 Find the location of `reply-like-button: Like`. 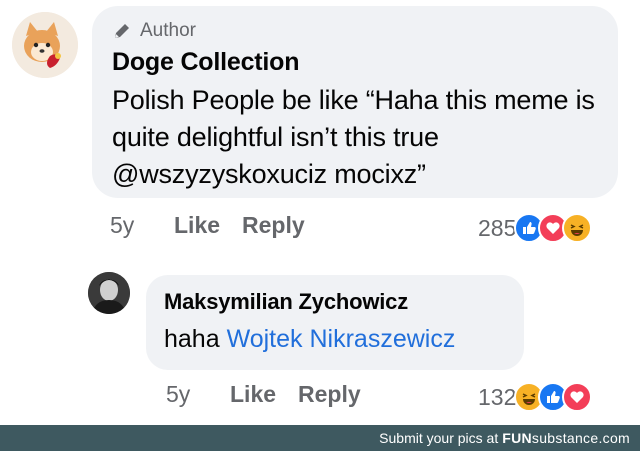

reply-like-button: Like is located at coordinates (253, 394).